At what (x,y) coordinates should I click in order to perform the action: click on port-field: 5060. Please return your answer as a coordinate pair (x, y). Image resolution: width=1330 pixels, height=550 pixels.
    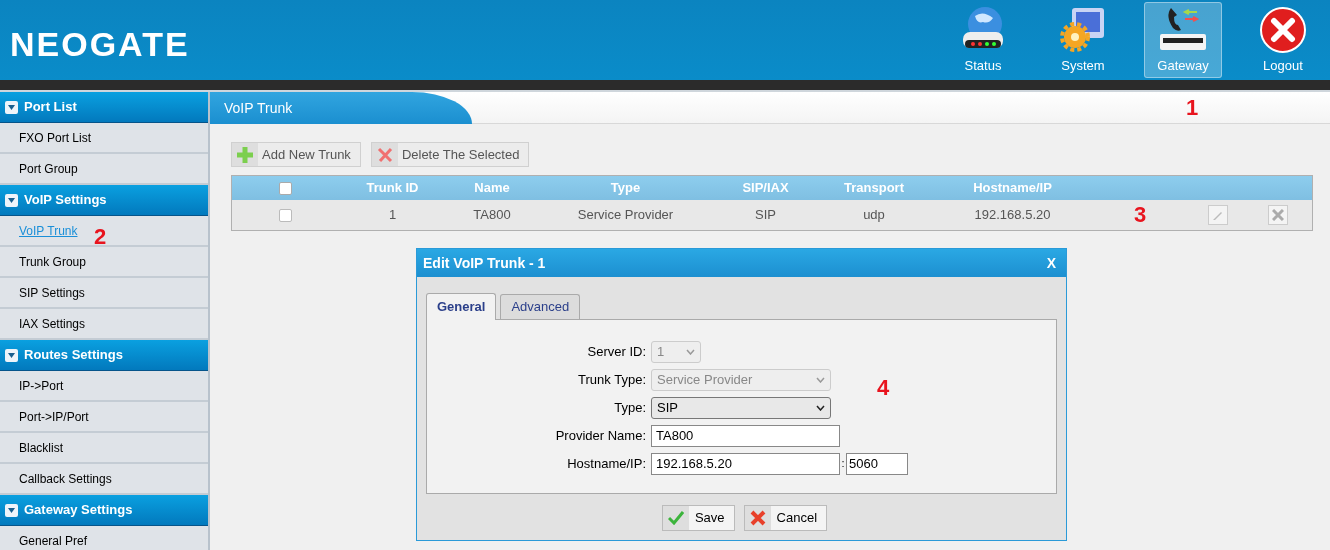
    Looking at the image, I should click on (877, 463).